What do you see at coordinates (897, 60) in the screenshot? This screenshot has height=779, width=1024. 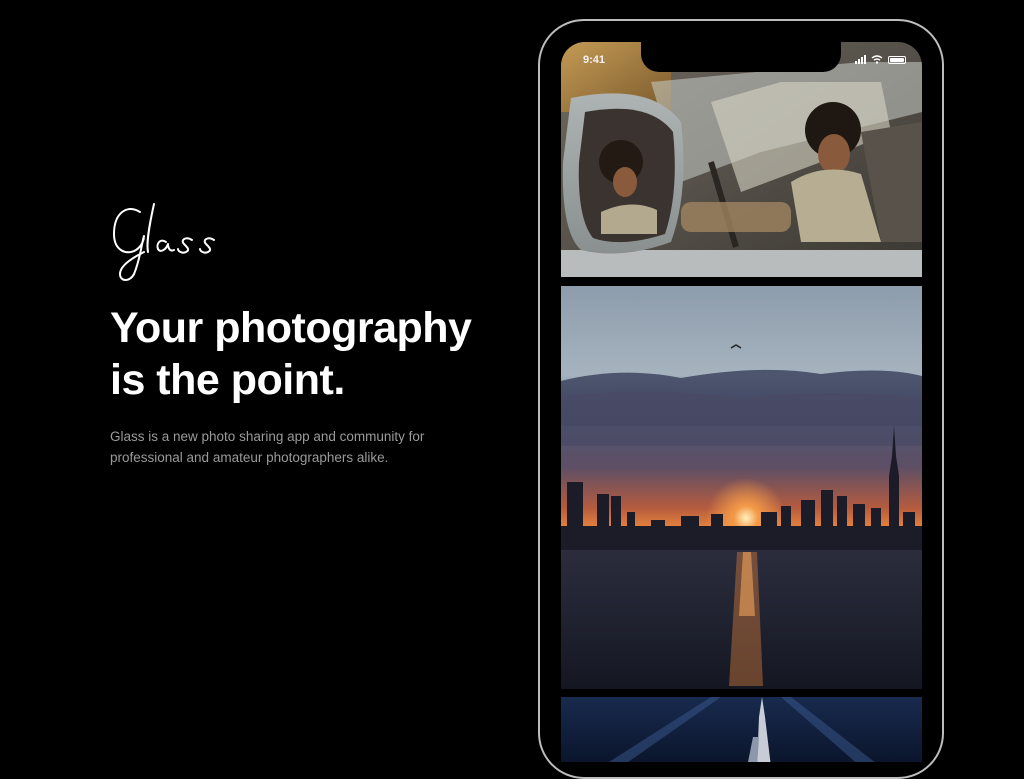 I see `battery-icon` at bounding box center [897, 60].